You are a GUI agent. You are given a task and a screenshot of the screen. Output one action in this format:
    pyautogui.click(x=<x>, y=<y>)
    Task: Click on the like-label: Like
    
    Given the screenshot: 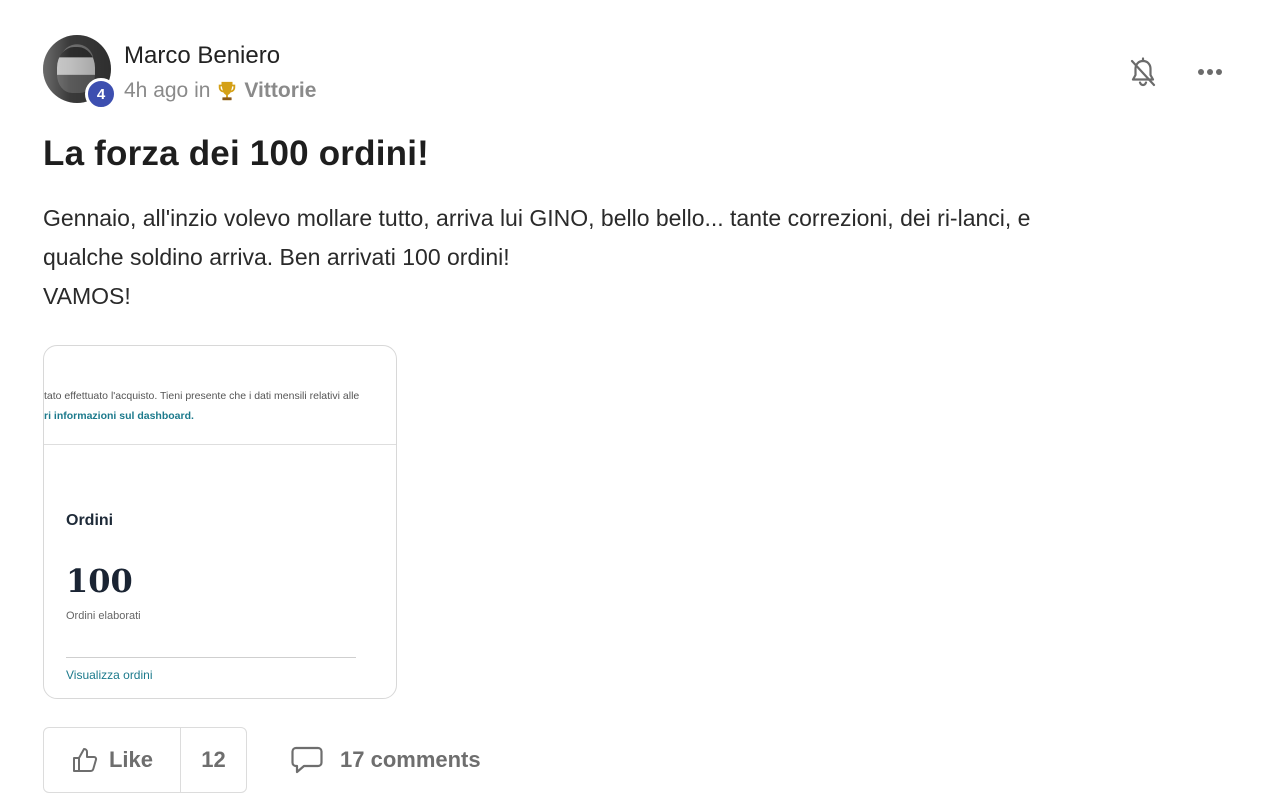 What is the action you would take?
    pyautogui.click(x=131, y=759)
    